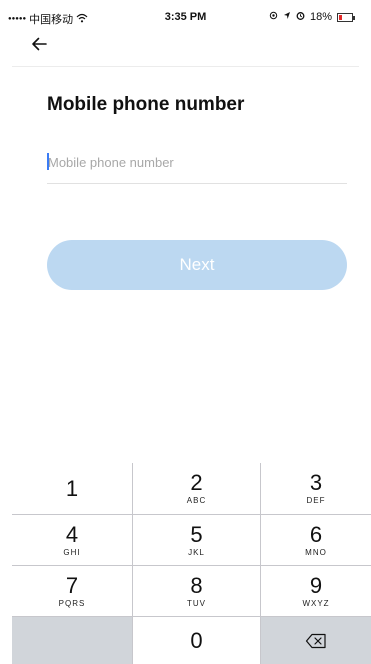 The width and height of the screenshot is (371, 664). I want to click on key-letters: GHI, so click(72, 552).